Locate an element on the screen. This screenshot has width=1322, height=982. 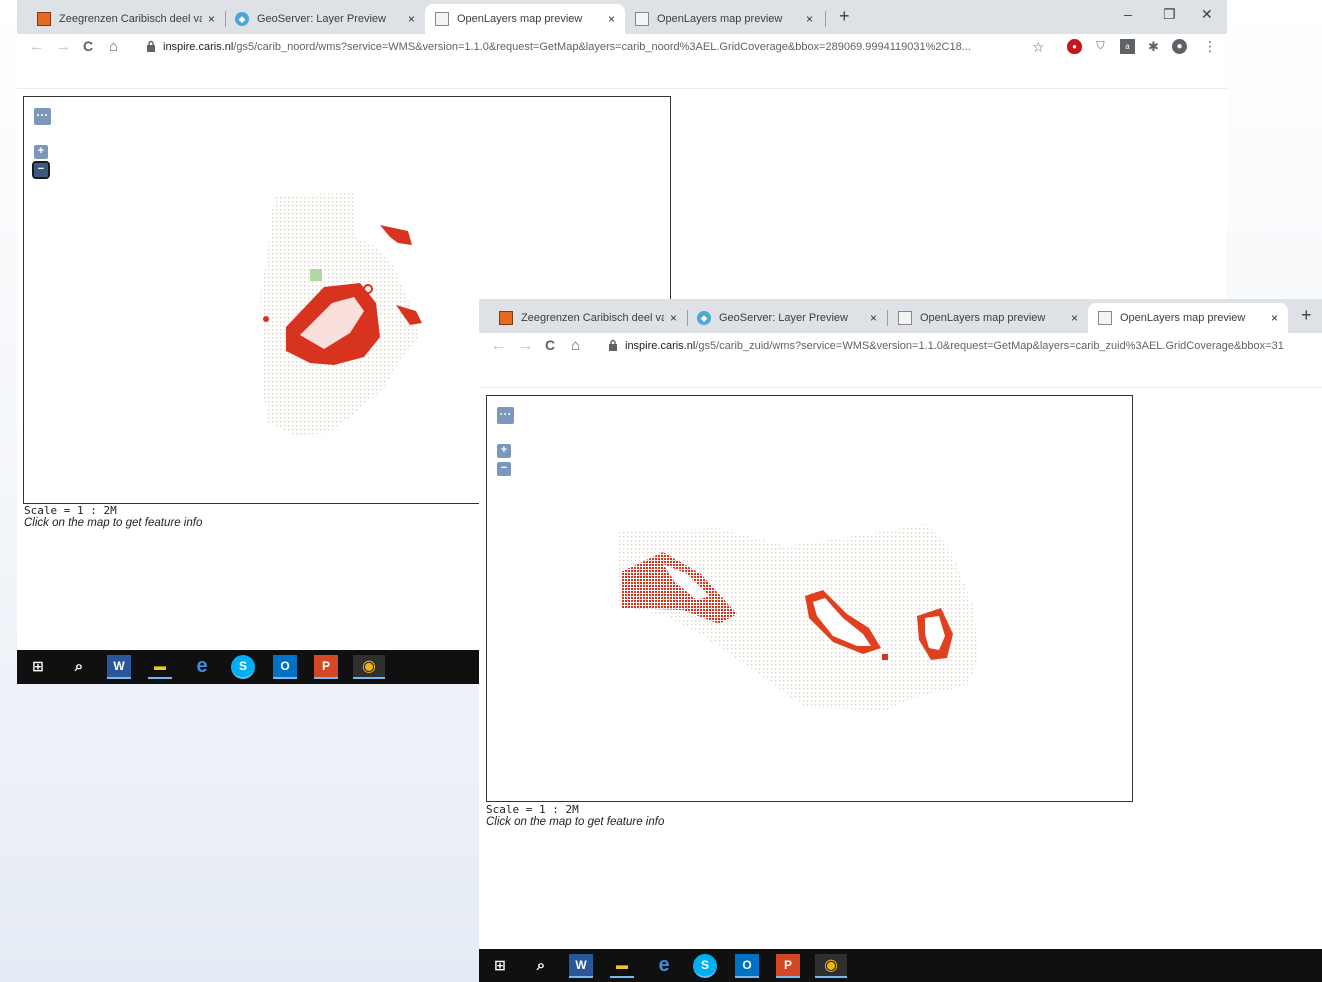
close-window-button: ✕ is located at coordinates (1207, 14).